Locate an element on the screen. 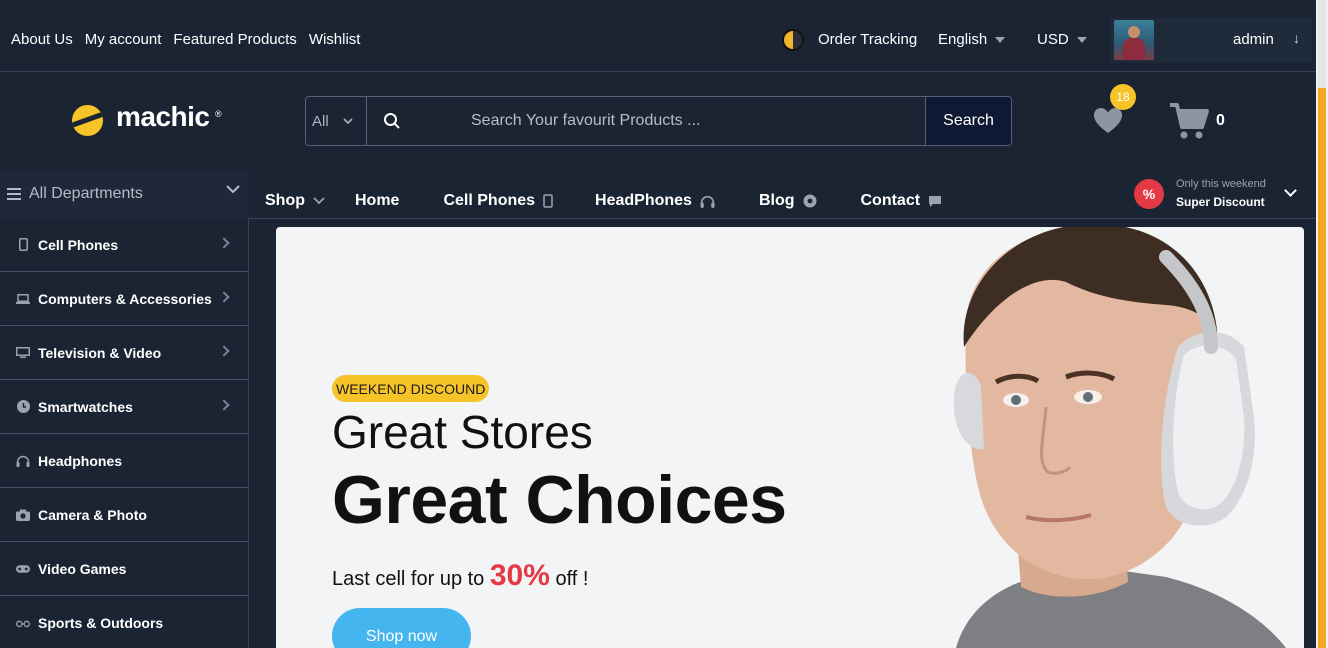  nav-item-contact: Contact is located at coordinates (902, 201).